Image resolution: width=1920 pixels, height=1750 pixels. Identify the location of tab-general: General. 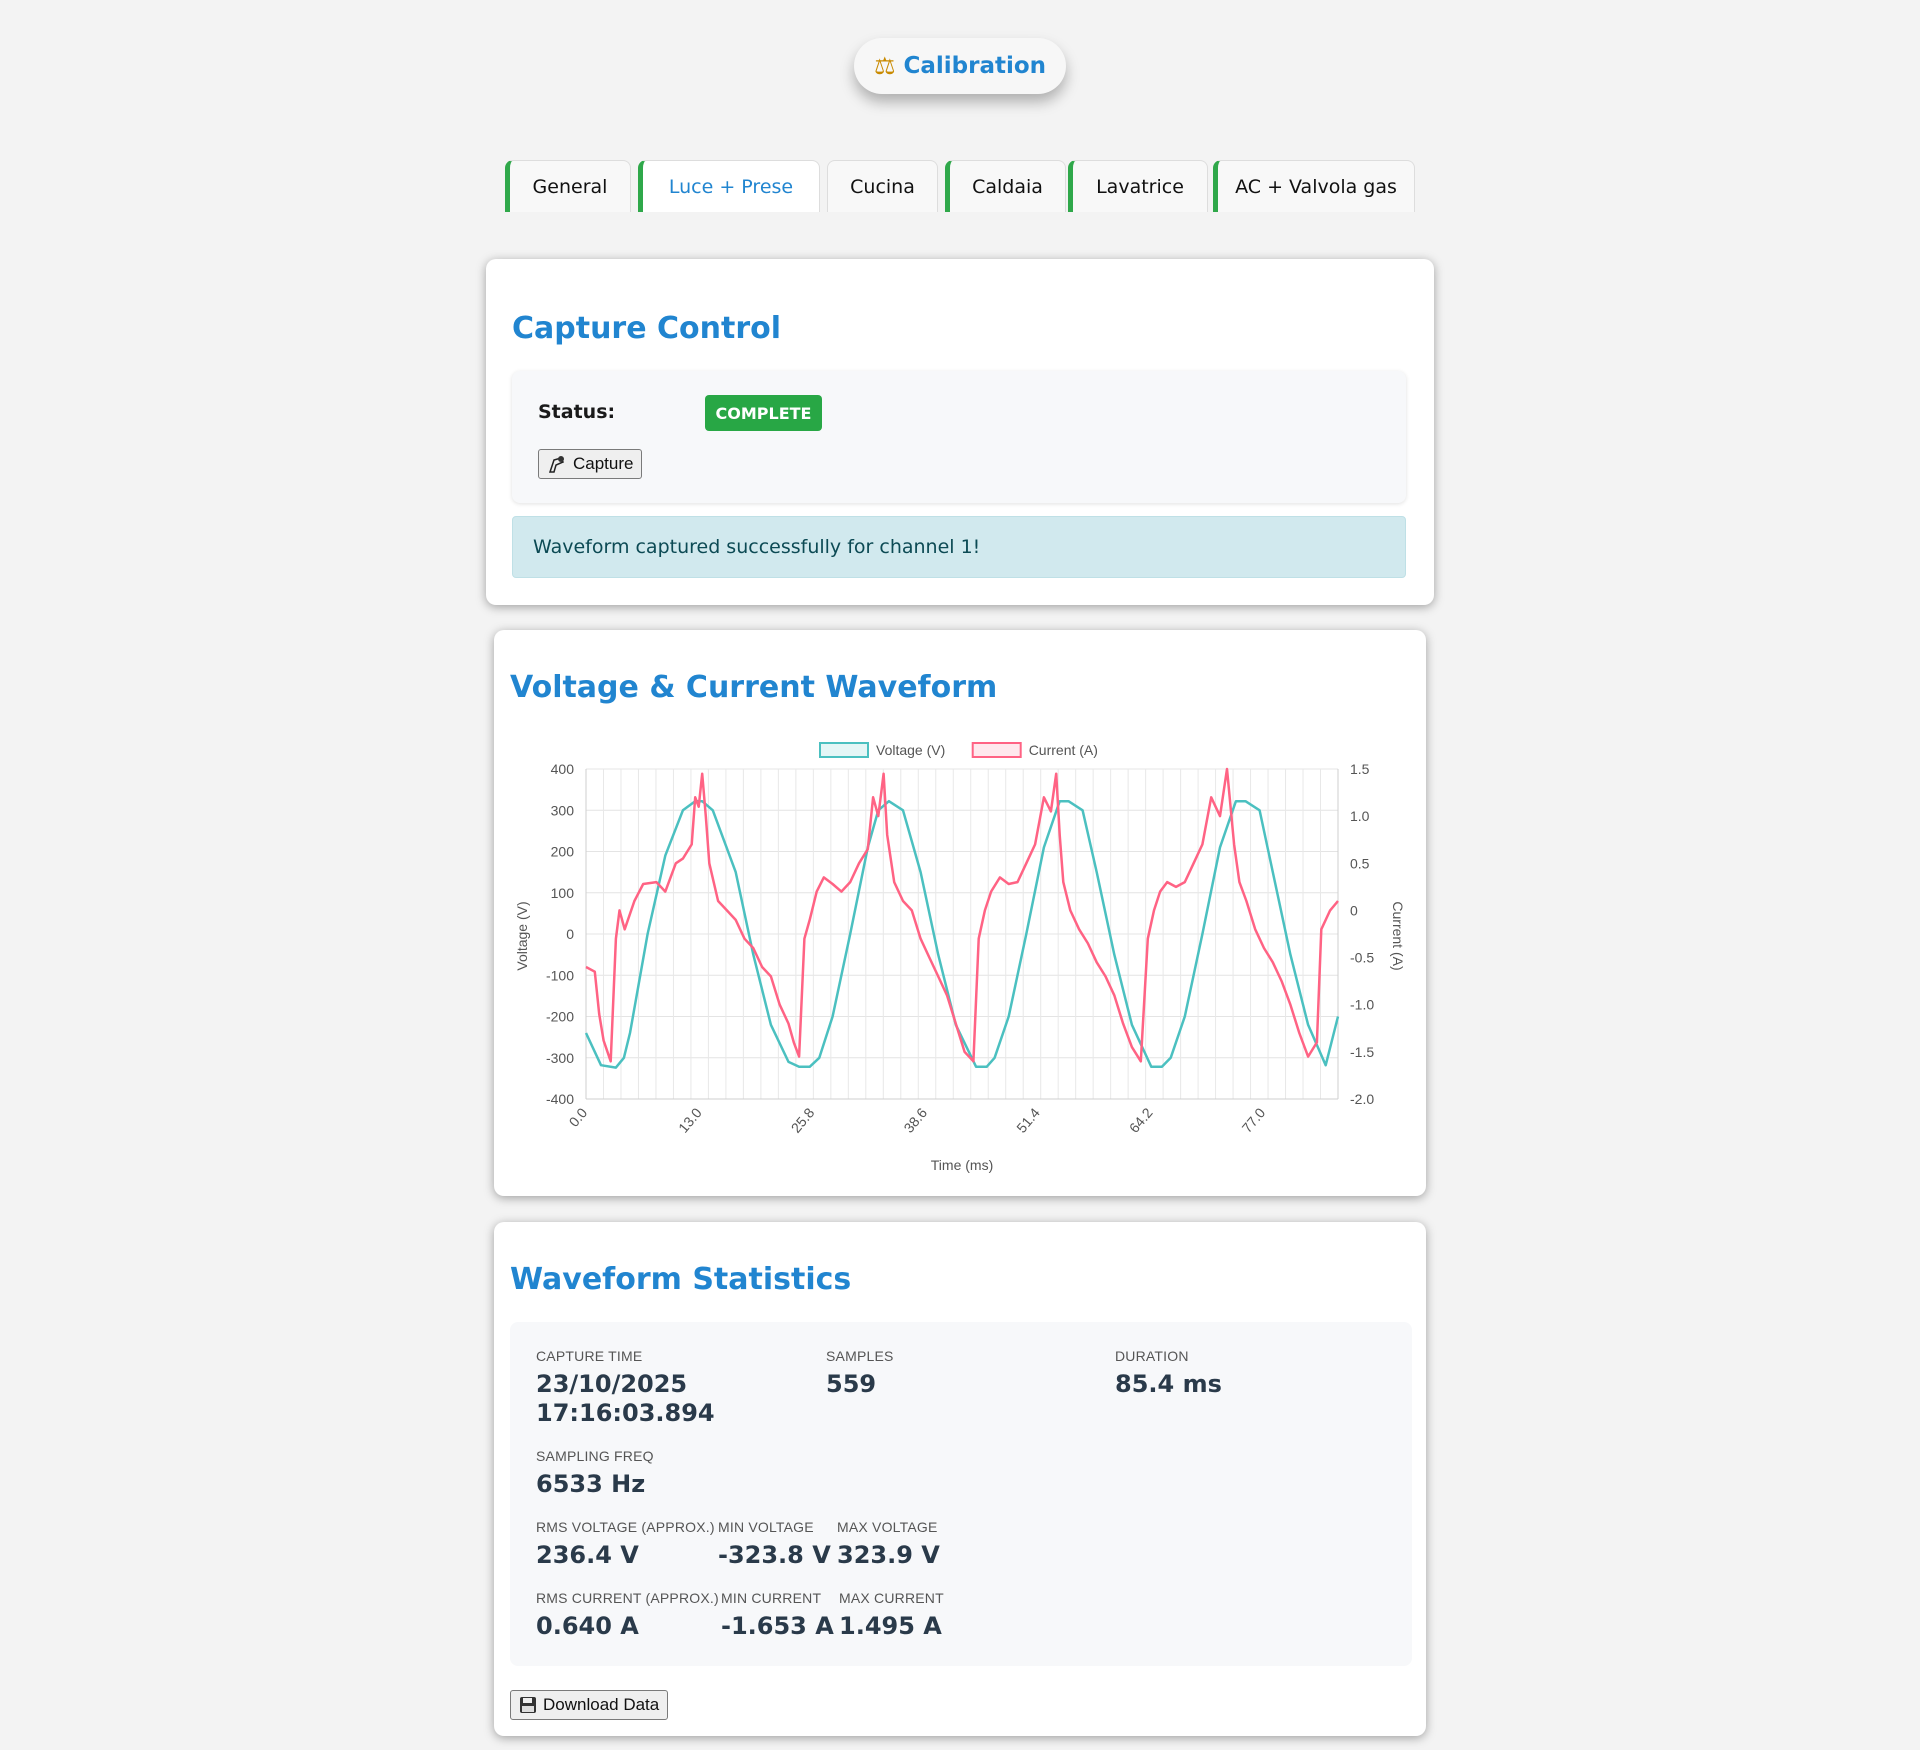
(568, 186).